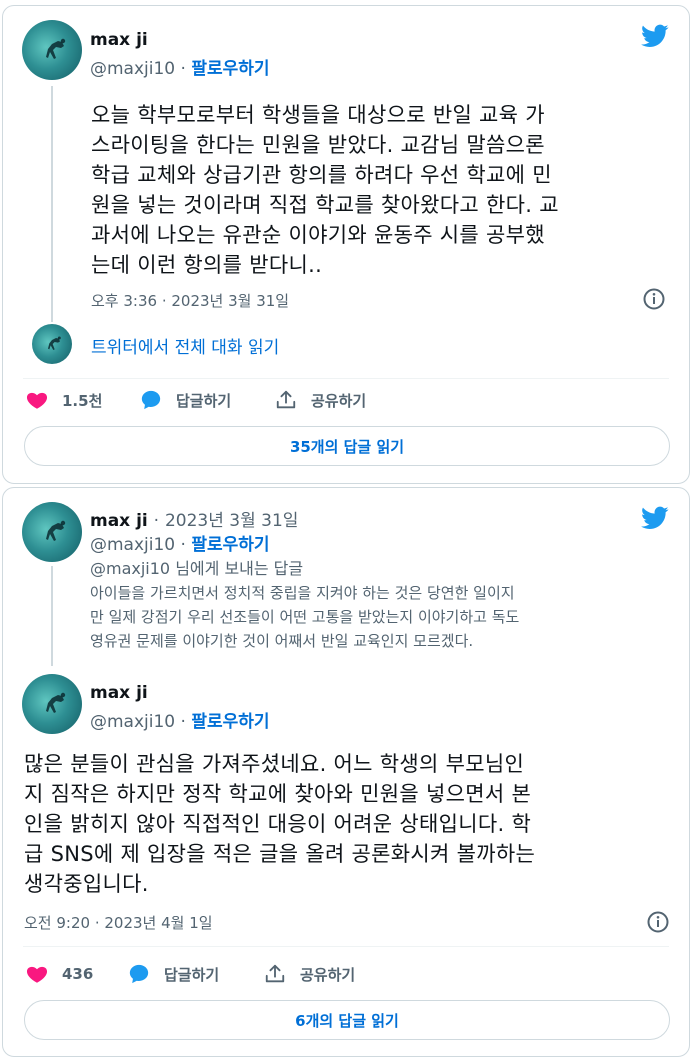 The height and width of the screenshot is (1059, 692). What do you see at coordinates (280, 854) in the screenshot?
I see `tweet-body-line: 급 SNS에 제 입장을 적은 글을 올려 공론화시켜 볼까하는` at bounding box center [280, 854].